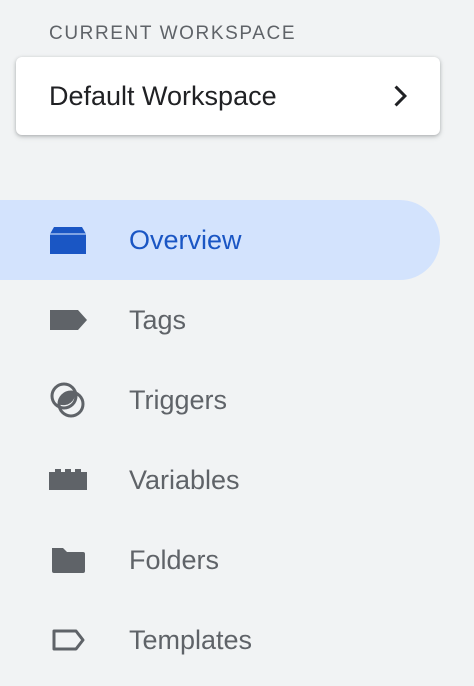 Image resolution: width=474 pixels, height=686 pixels. Describe the element at coordinates (173, 33) in the screenshot. I see `current-workspace-label: CURRENT WORKSPACE` at that location.